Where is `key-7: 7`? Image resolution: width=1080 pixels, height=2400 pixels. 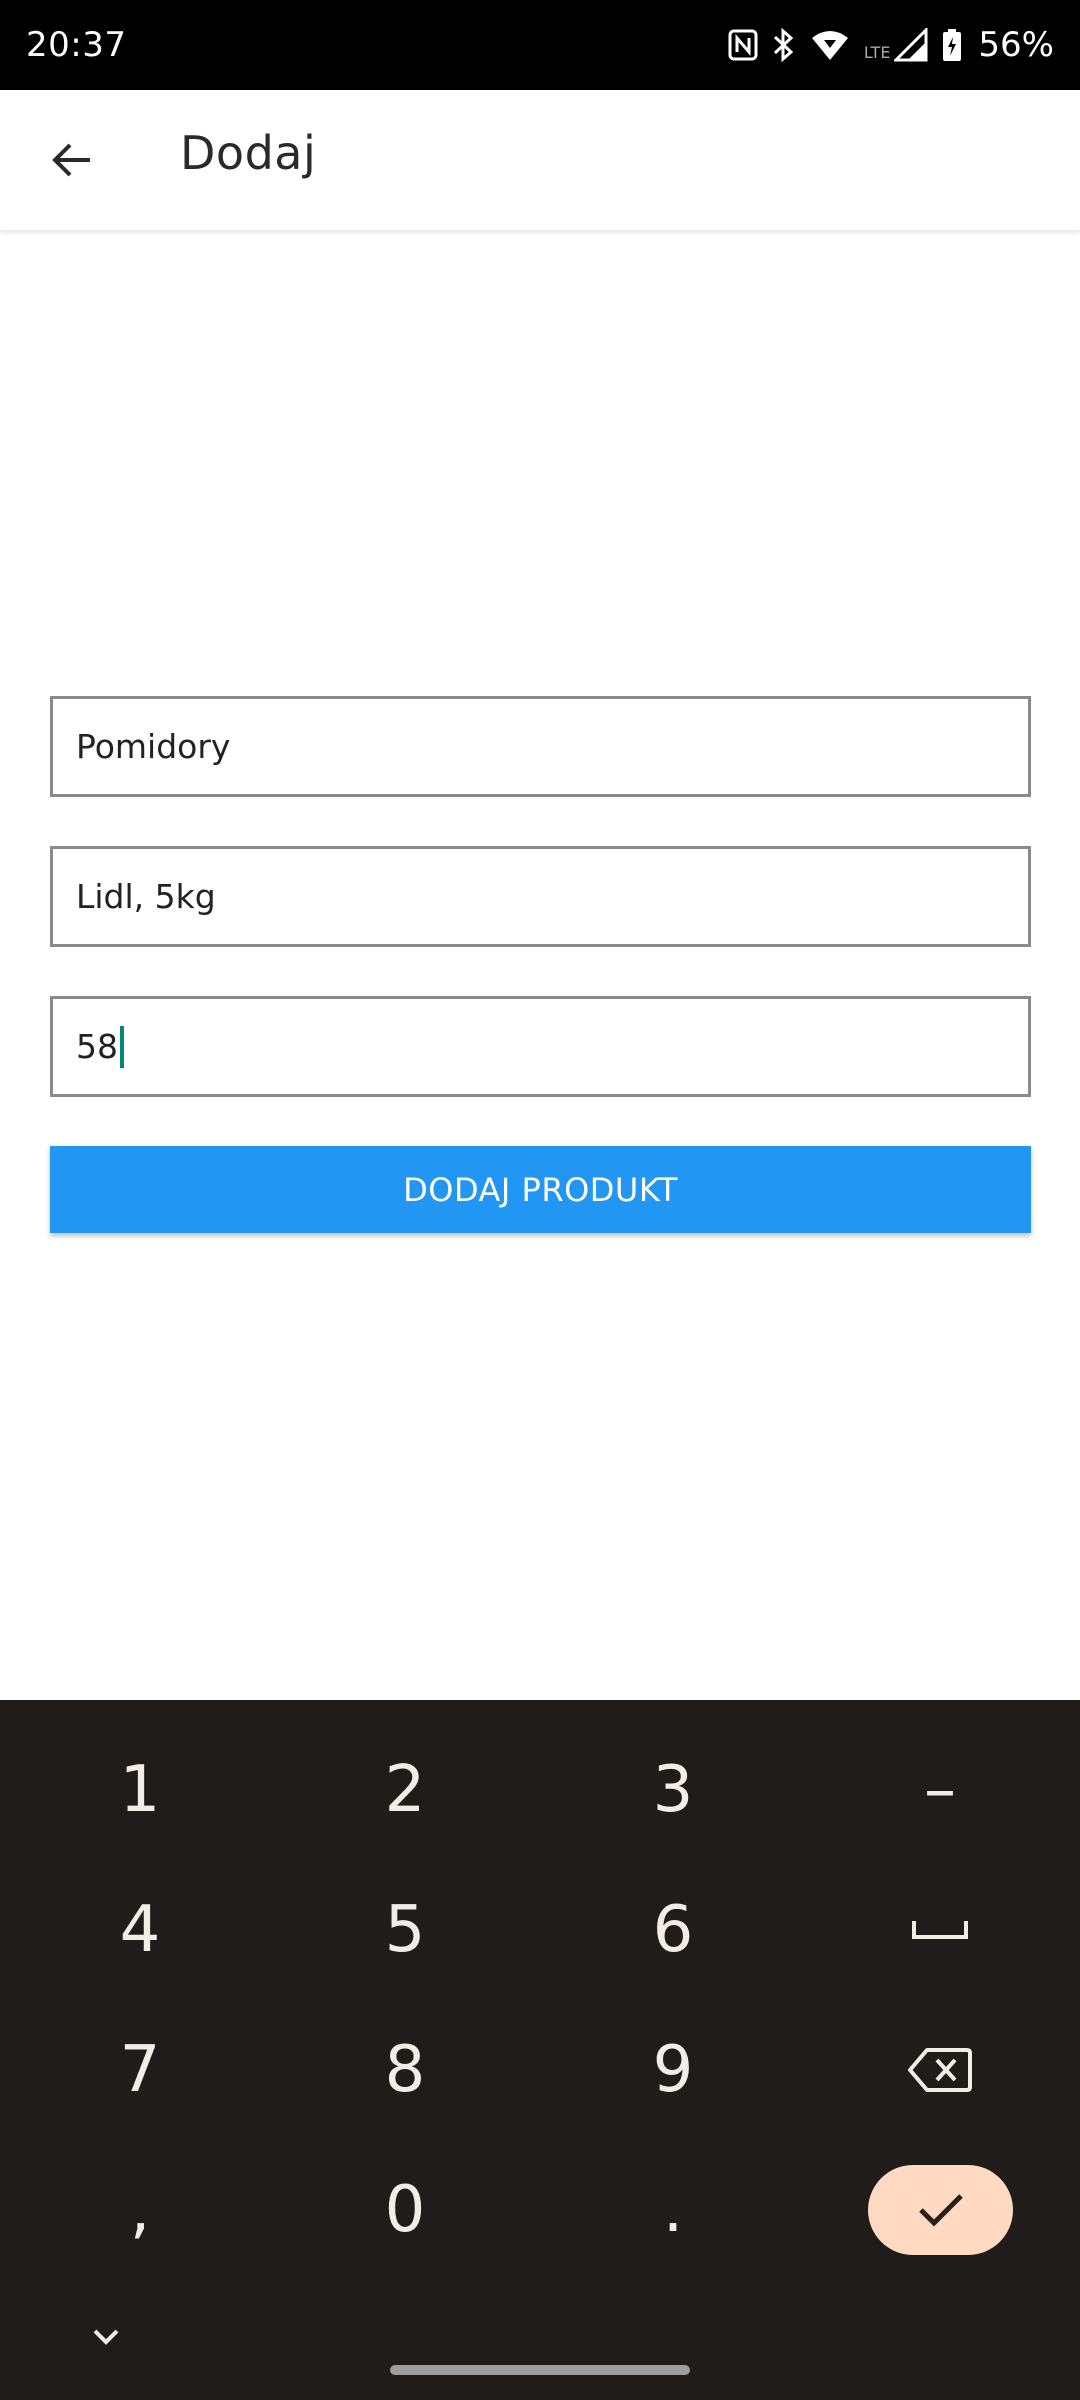 key-7: 7 is located at coordinates (140, 2070).